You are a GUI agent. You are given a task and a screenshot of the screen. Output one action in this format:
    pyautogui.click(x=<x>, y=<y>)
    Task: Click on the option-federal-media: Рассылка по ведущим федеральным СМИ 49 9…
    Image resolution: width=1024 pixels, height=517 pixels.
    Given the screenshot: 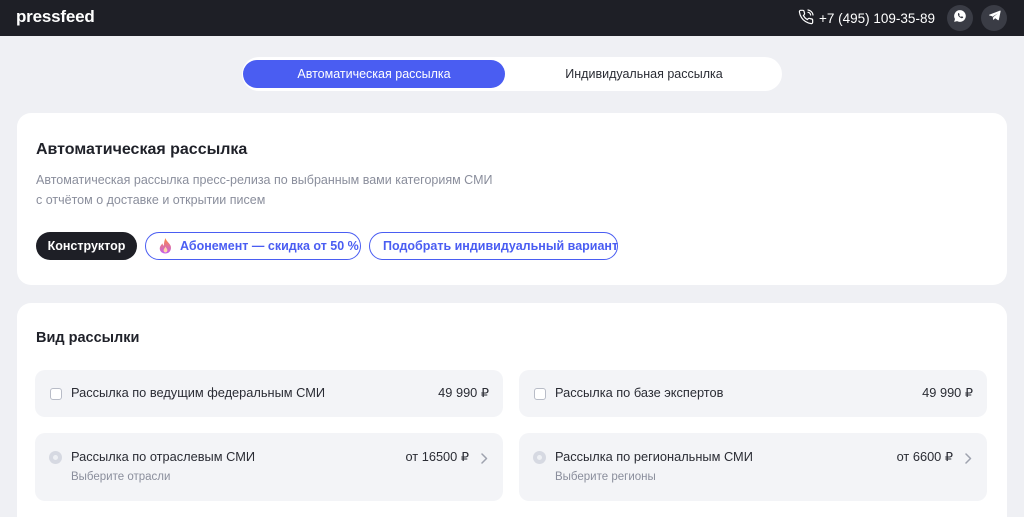 What is the action you would take?
    pyautogui.click(x=269, y=393)
    